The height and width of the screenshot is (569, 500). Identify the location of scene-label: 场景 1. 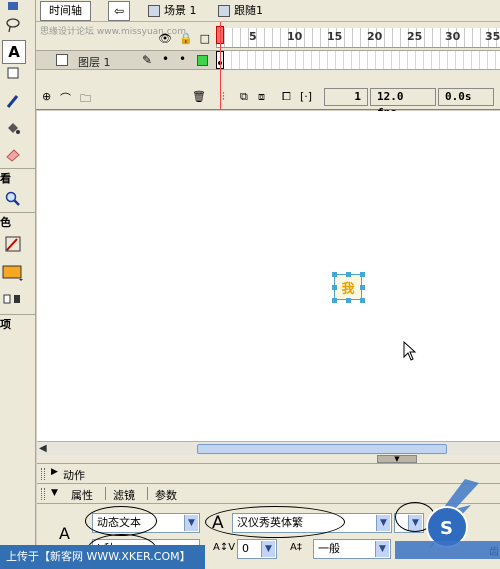
(180, 10).